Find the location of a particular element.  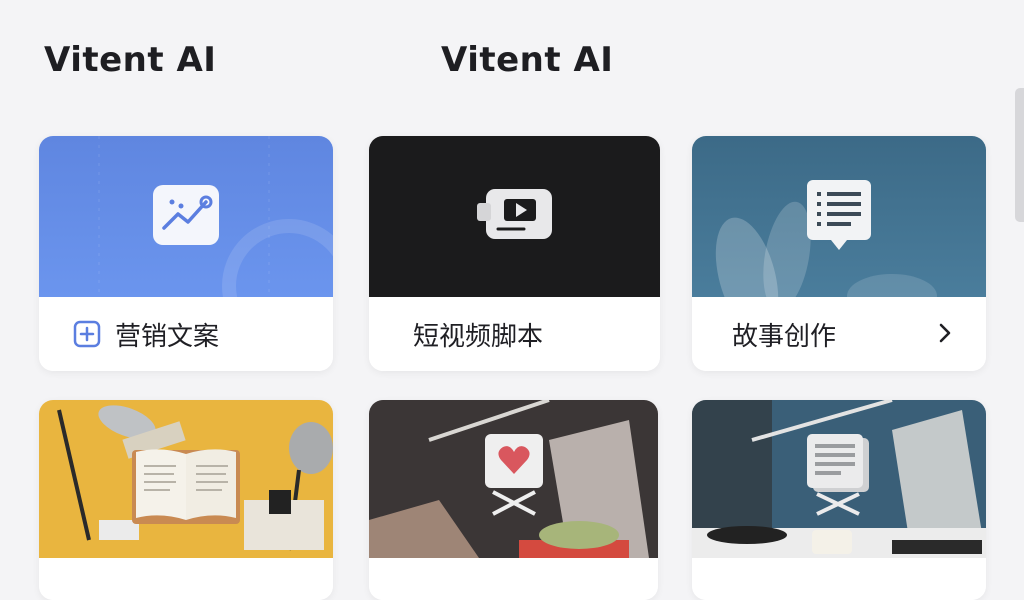

card-document is located at coordinates (839, 500).